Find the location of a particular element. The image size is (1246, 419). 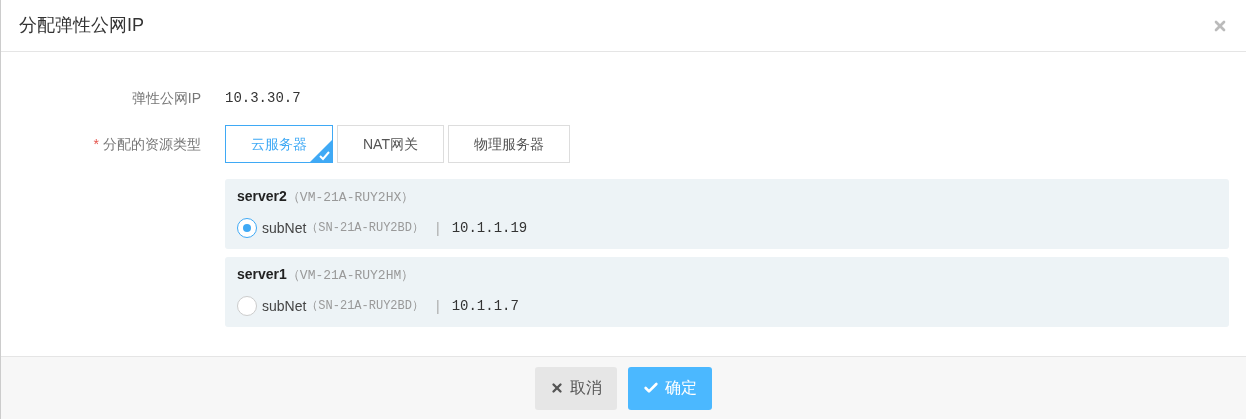

field-label: 弹性公网IP is located at coordinates (166, 98).